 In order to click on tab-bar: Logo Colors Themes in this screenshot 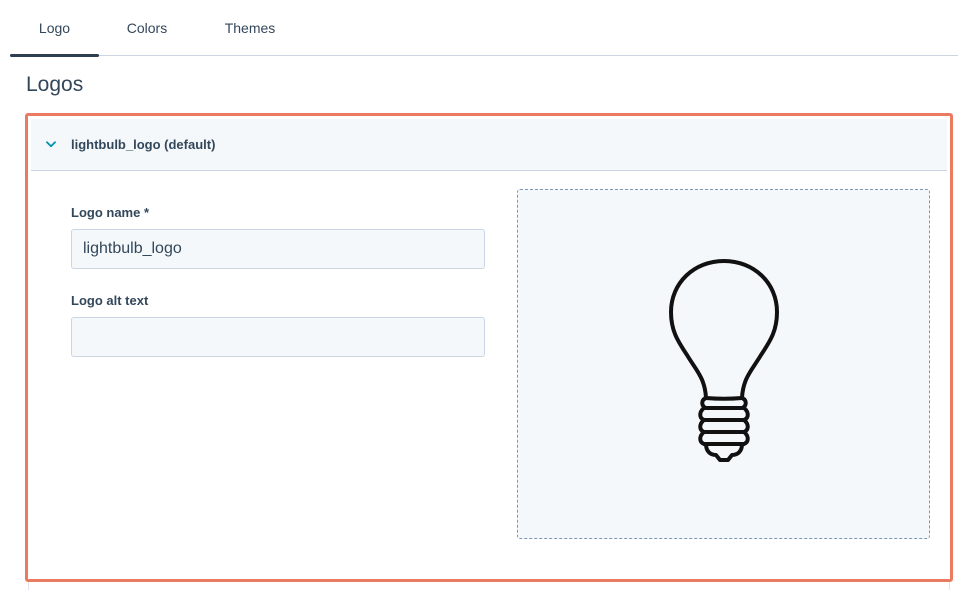, I will do `click(484, 28)`.